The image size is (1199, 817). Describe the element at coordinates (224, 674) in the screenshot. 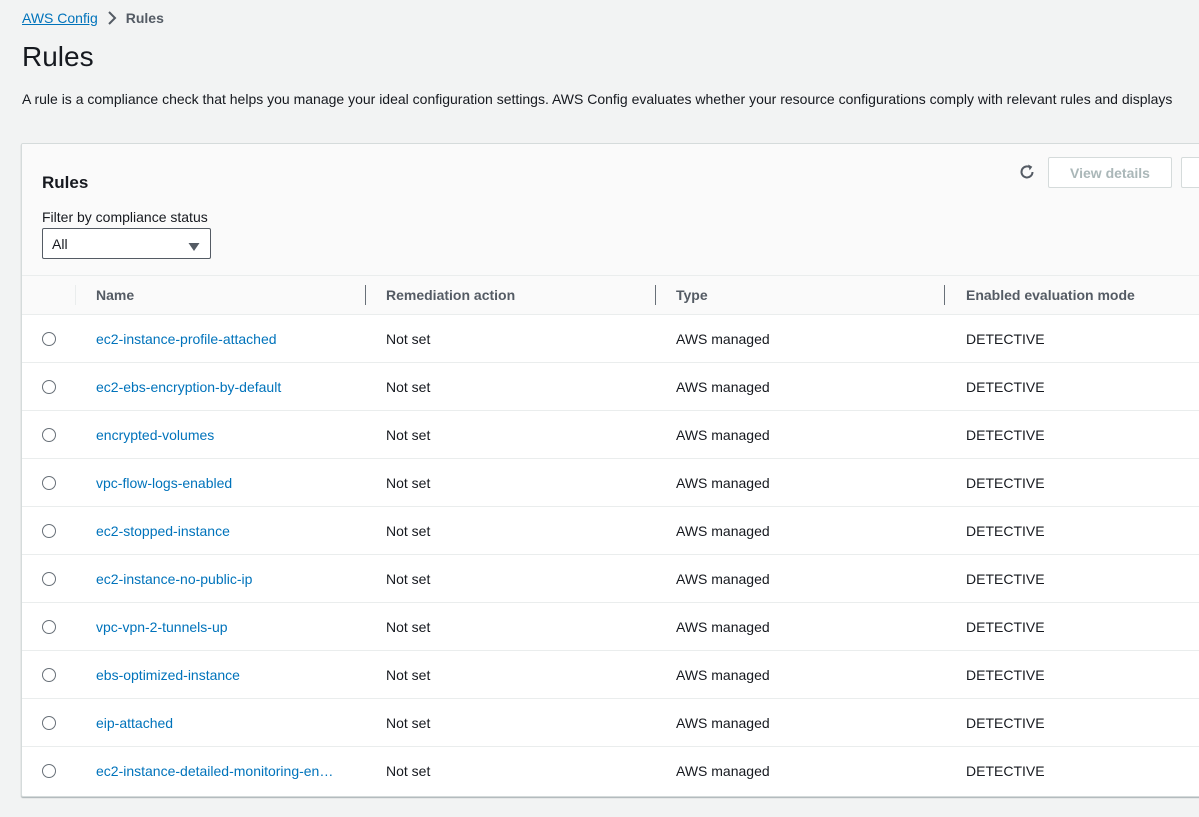

I see `rule-name-link: ebs-optimized-instance` at that location.